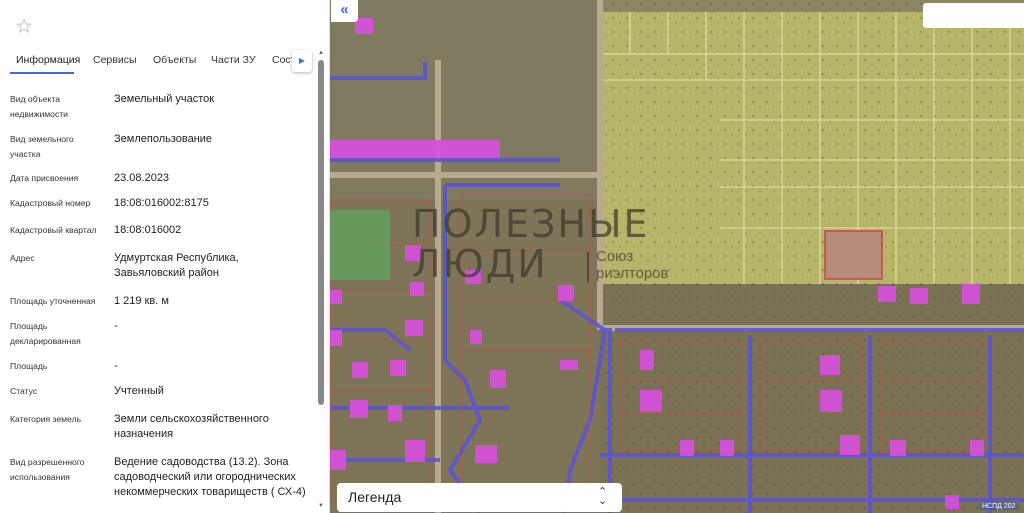 Image resolution: width=1024 pixels, height=513 pixels. Describe the element at coordinates (46, 419) in the screenshot. I see `row-label: Категория земель` at that location.